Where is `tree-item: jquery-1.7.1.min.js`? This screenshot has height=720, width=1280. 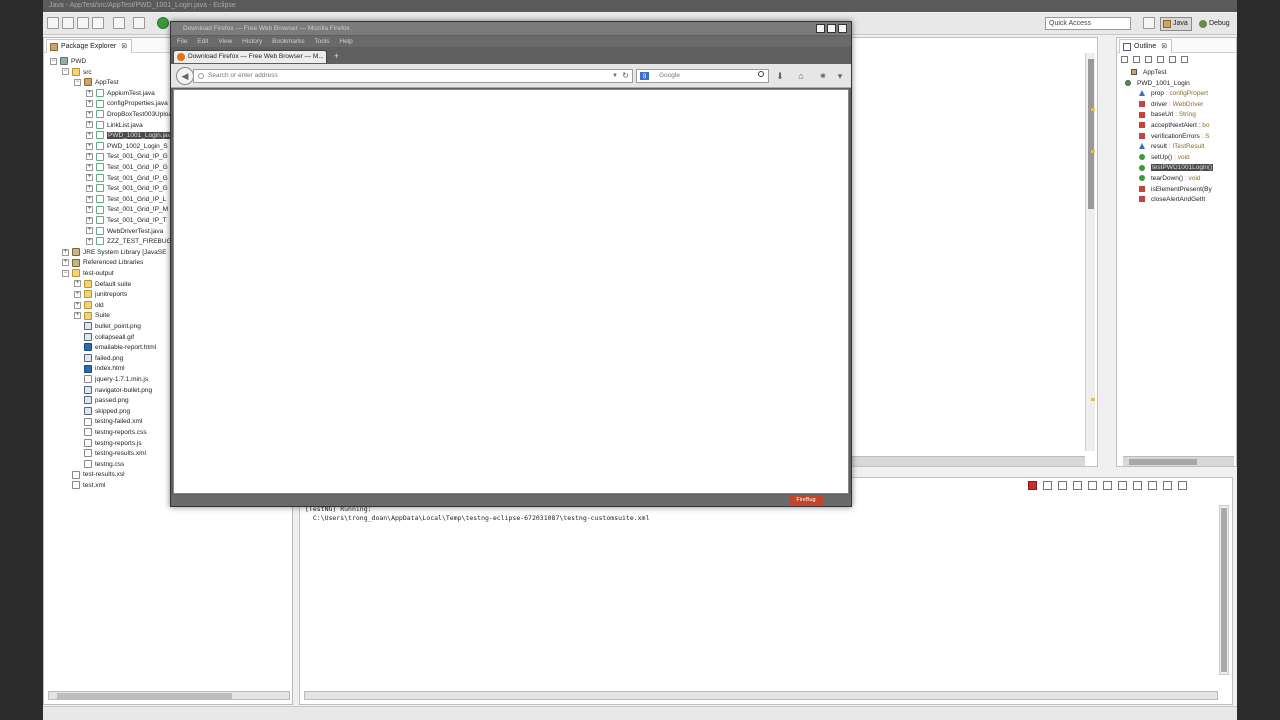
tree-item: jquery-1.7.1.min.js is located at coordinates (111, 380).